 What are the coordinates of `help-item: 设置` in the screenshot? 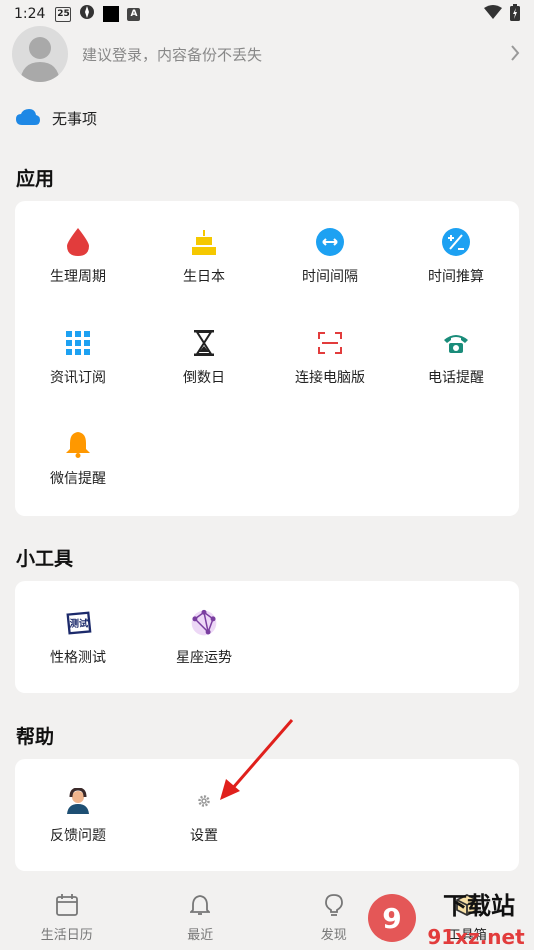 It's located at (204, 815).